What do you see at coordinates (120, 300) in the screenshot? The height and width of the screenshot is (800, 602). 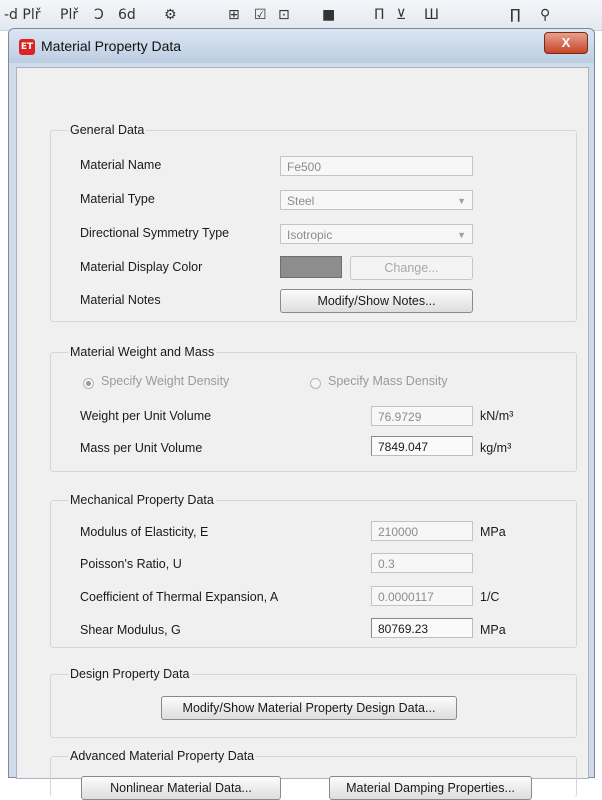 I see `material-notes-label: Material Notes` at bounding box center [120, 300].